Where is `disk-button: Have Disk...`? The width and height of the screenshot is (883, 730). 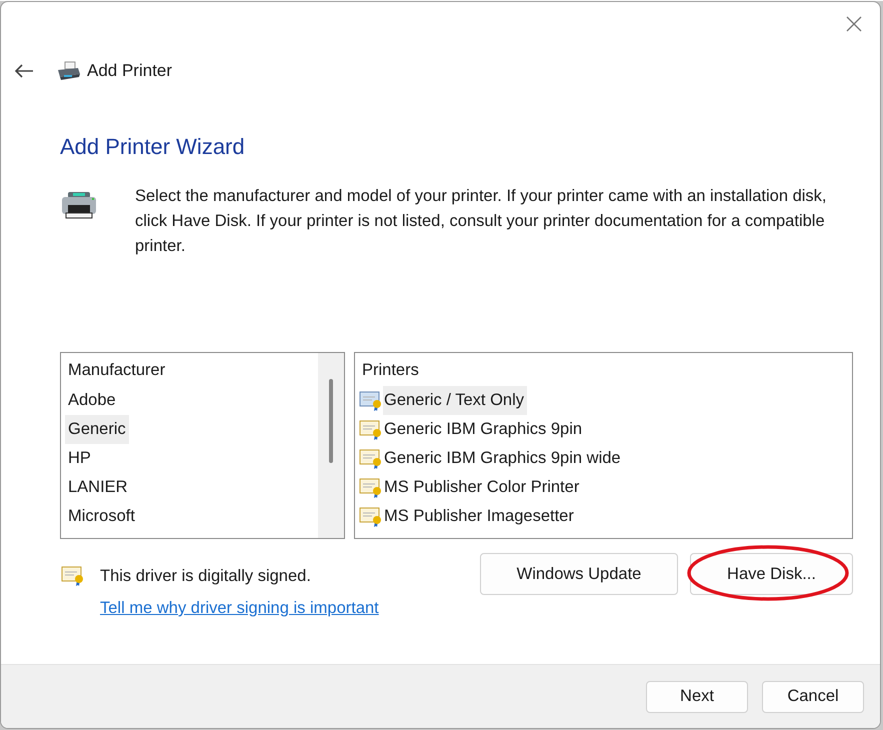
disk-button: Have Disk... is located at coordinates (771, 574).